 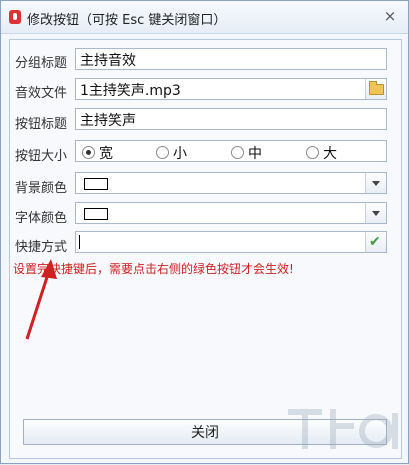 I want to click on watermark-icon, so click(x=343, y=429).